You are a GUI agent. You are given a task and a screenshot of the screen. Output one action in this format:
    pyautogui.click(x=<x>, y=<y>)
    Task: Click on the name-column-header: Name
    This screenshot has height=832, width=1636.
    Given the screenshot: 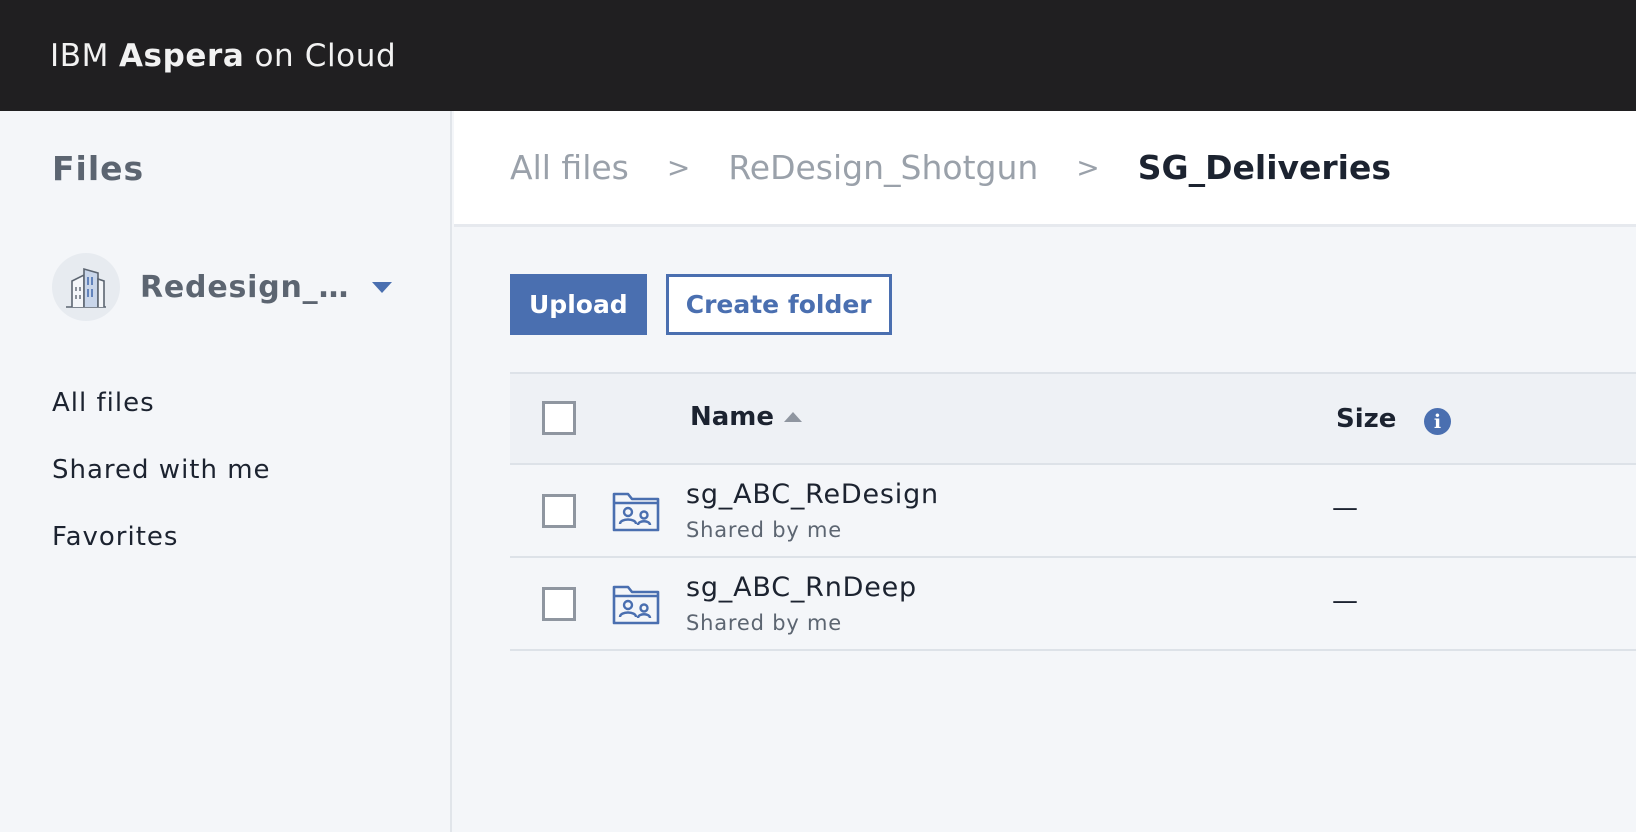 What is the action you would take?
    pyautogui.click(x=746, y=417)
    